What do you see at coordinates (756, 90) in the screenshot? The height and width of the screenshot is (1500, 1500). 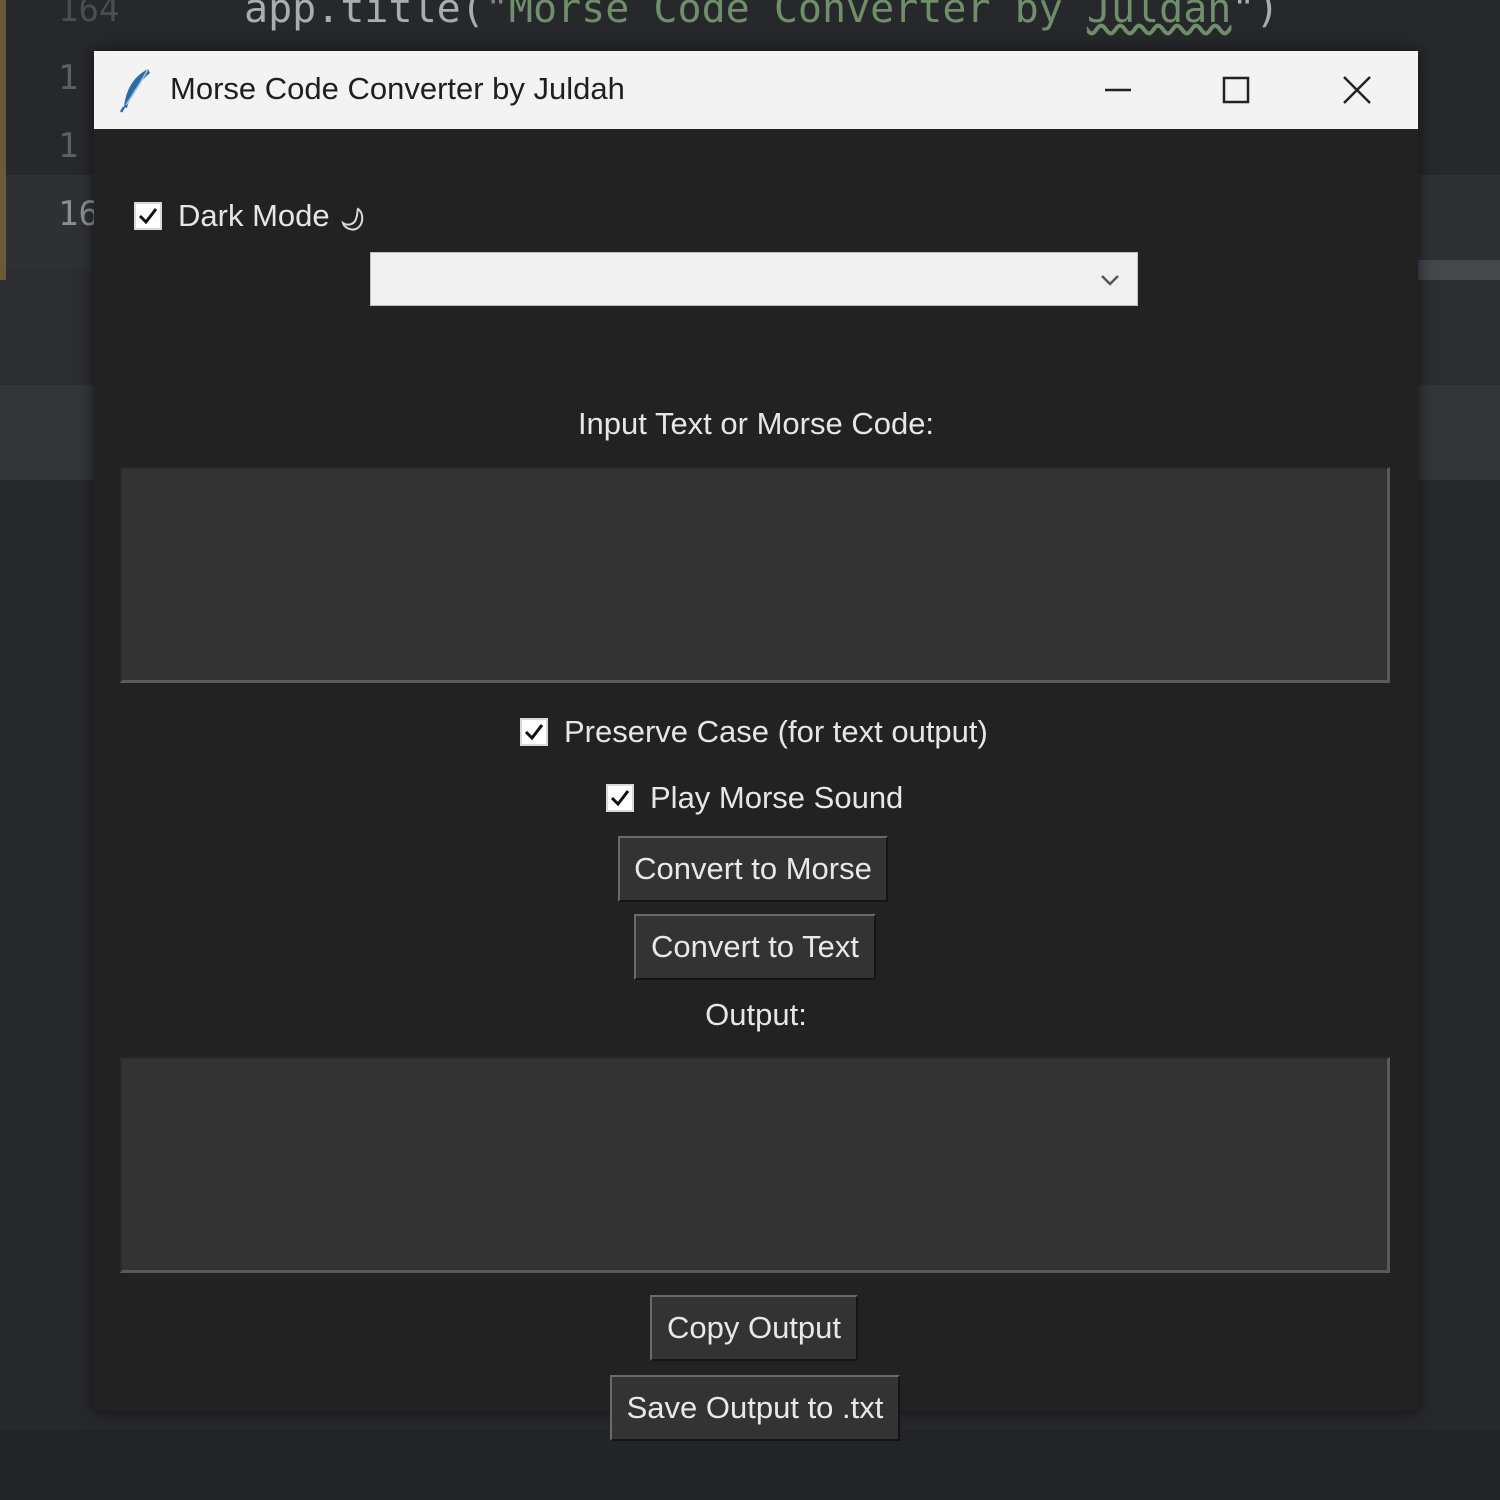 I see `title-bar: Morse Code Converter by Juldah` at bounding box center [756, 90].